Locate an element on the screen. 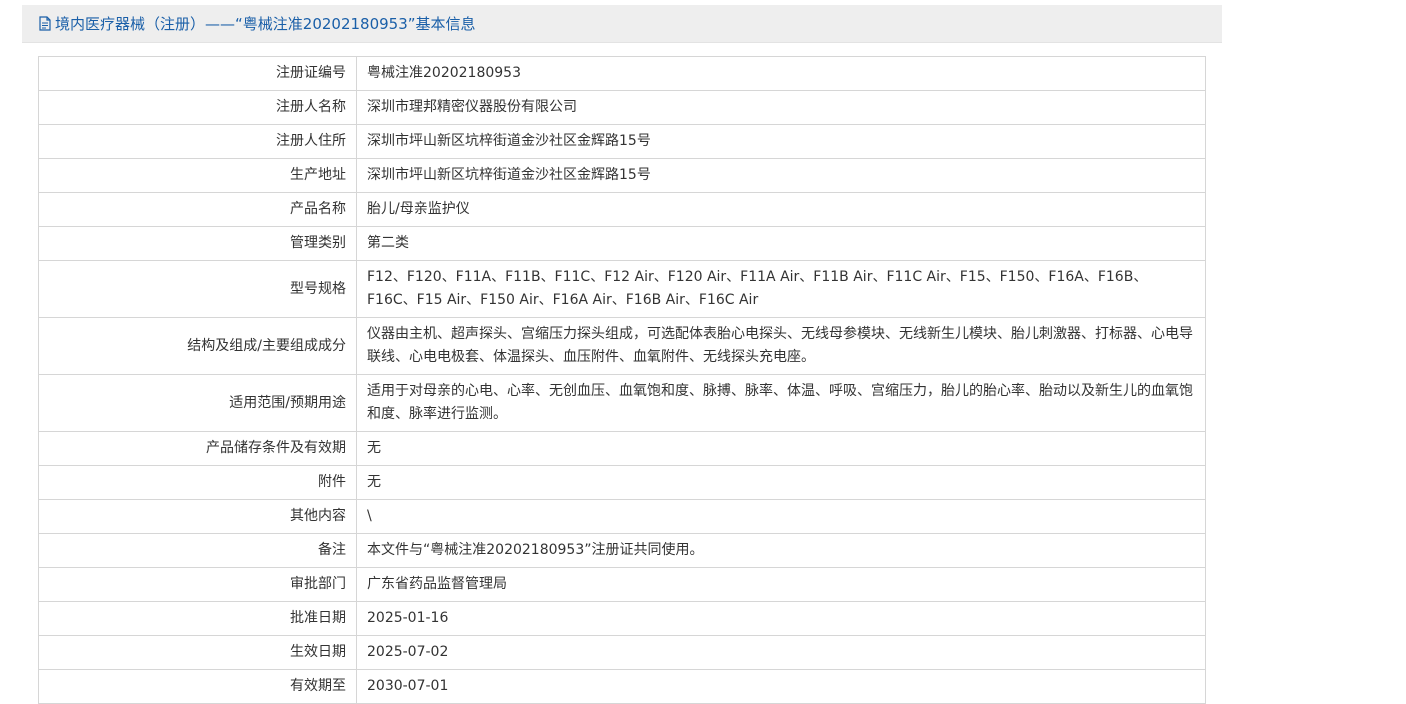  row-value: \ is located at coordinates (781, 516).